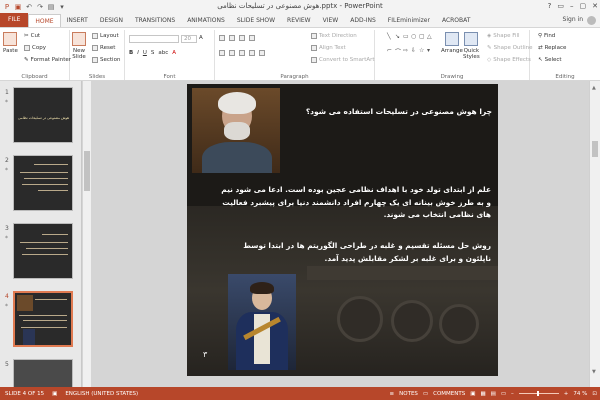 This screenshot has width=600, height=400. What do you see at coordinates (201, 38) in the screenshot?
I see `grow-font-button: A` at bounding box center [201, 38].